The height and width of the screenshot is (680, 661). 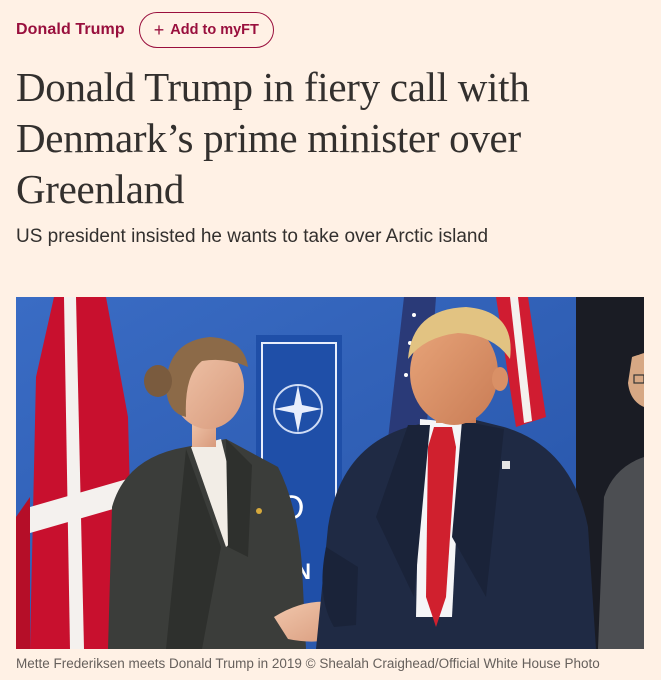 I want to click on topic-row: Donald Trump + Add to myFT, so click(x=145, y=30).